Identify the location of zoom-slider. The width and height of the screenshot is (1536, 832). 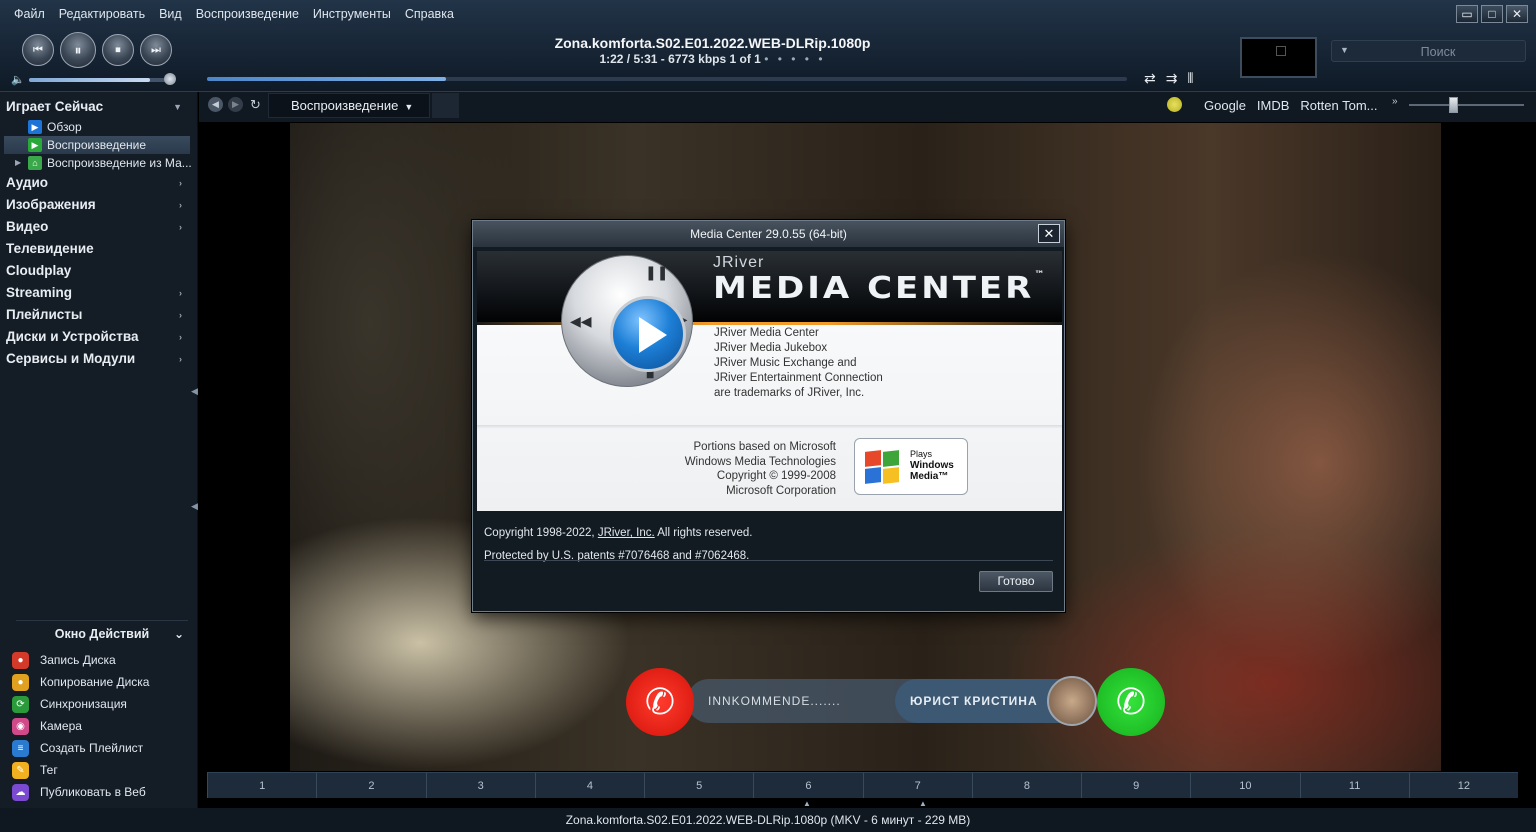
(1466, 105).